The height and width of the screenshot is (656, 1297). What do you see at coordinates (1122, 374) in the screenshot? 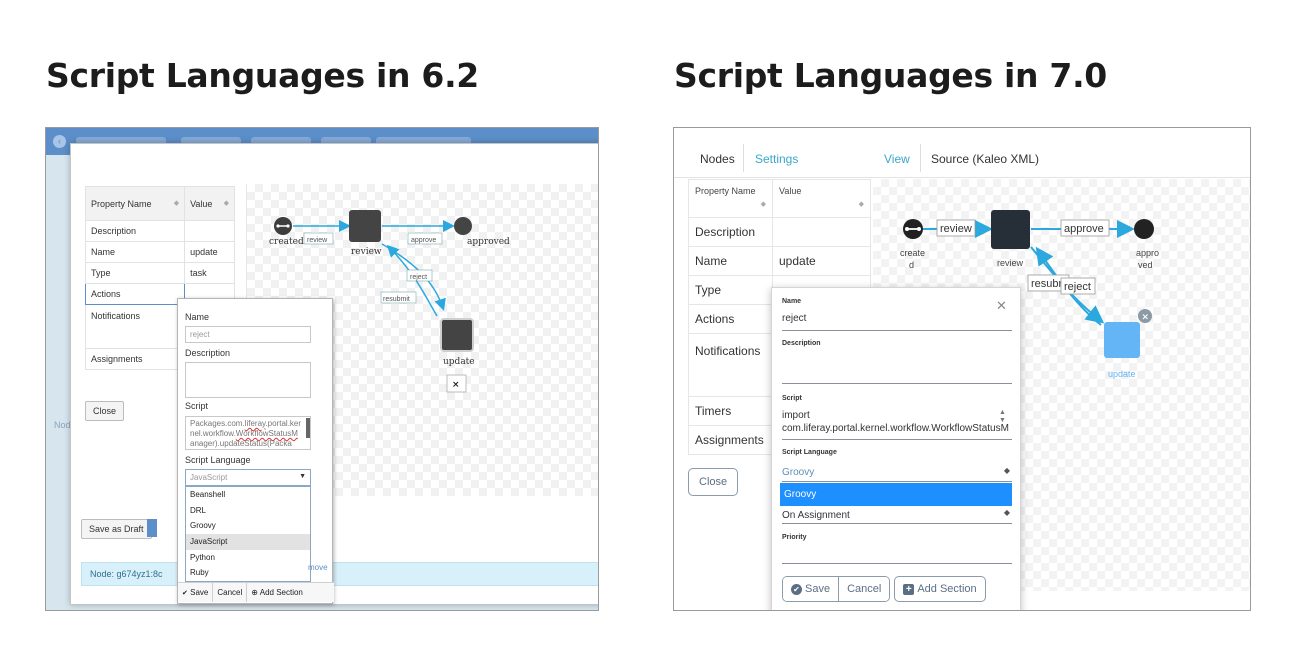
I see `node-label-update: update` at bounding box center [1122, 374].